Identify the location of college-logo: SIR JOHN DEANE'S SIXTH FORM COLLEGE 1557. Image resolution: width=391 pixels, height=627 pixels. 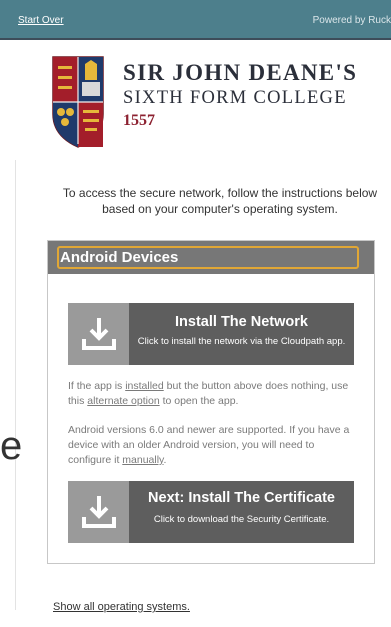
(212, 102).